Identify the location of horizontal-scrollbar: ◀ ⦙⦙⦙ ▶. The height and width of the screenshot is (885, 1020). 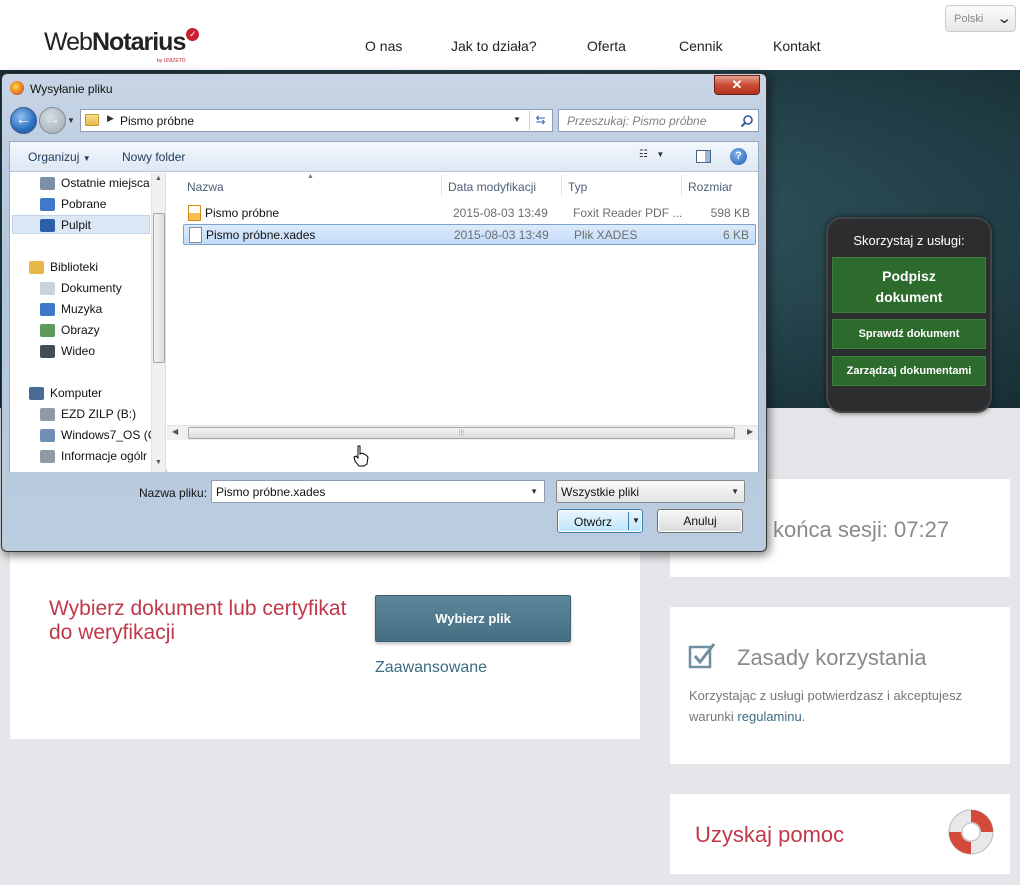
(462, 432).